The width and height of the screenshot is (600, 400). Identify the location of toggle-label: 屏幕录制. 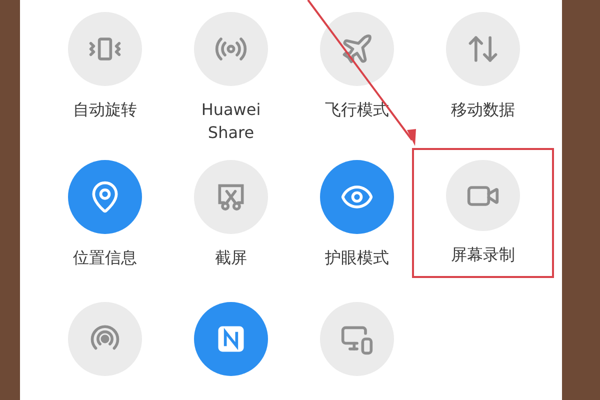
(483, 255).